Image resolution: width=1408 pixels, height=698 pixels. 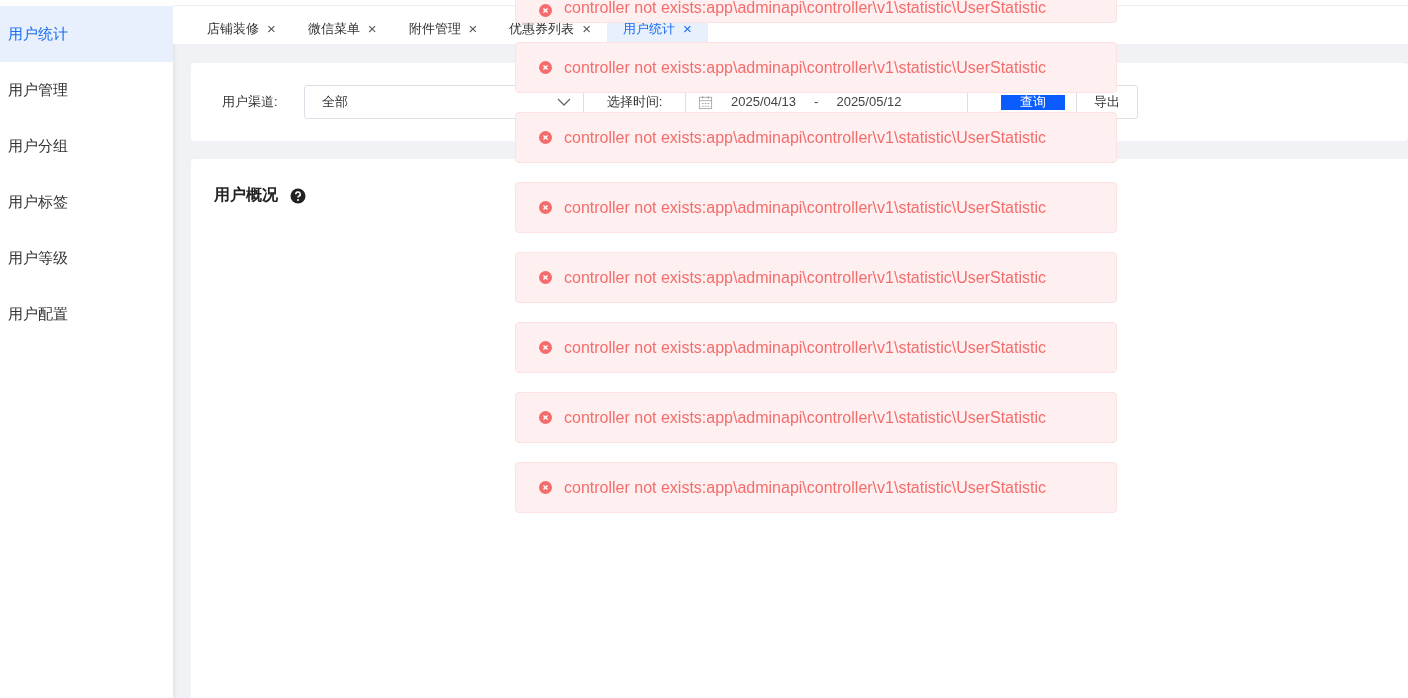 I want to click on calendar-icon, so click(x=705, y=102).